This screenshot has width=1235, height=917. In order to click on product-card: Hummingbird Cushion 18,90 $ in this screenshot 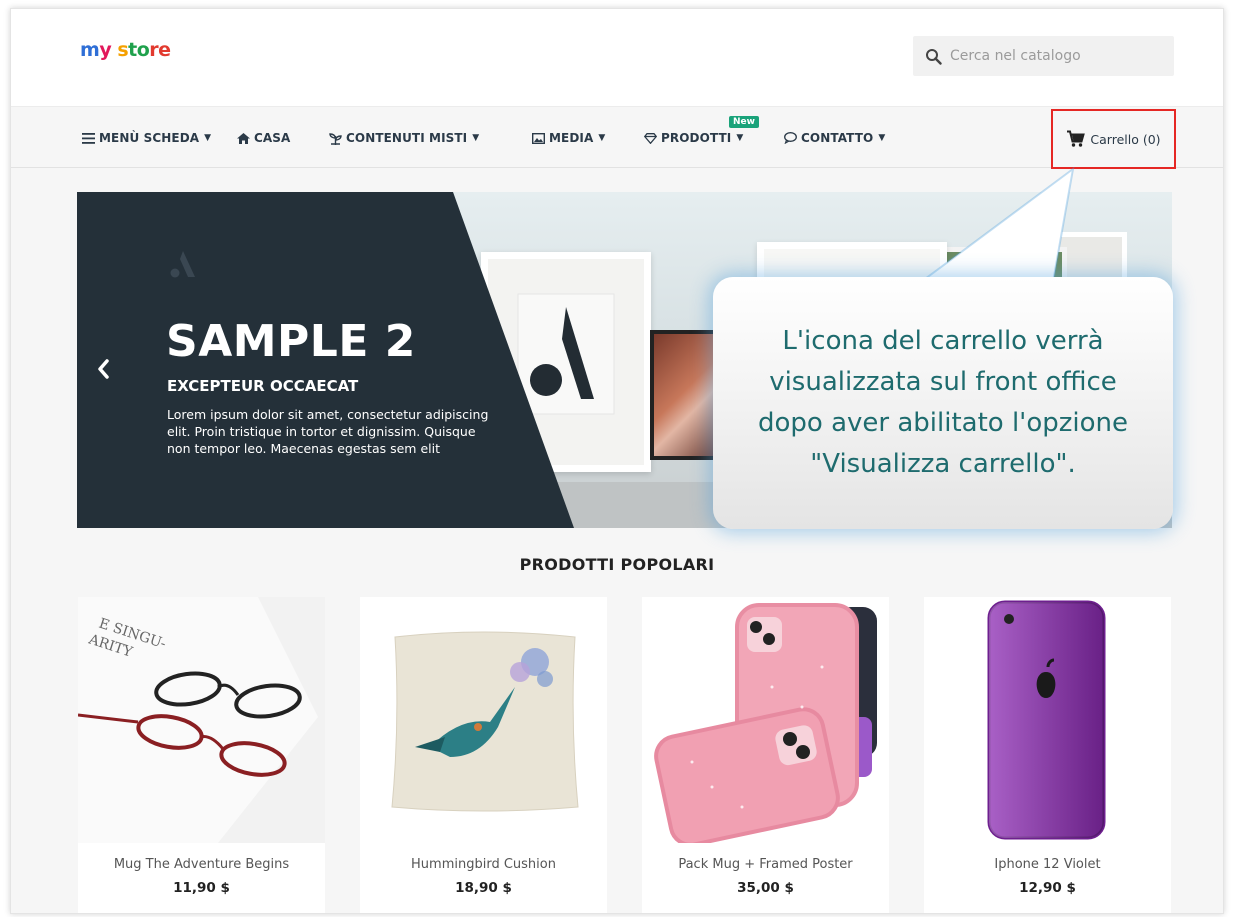, I will do `click(483, 755)`.